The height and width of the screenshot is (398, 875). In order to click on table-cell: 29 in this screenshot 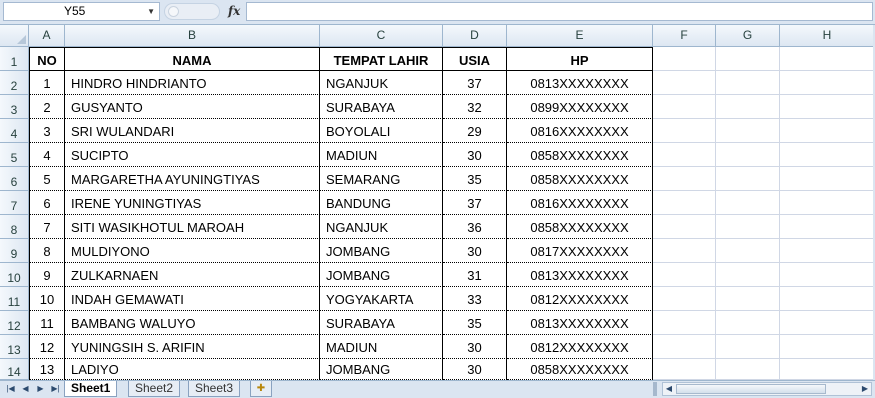, I will do `click(475, 131)`.